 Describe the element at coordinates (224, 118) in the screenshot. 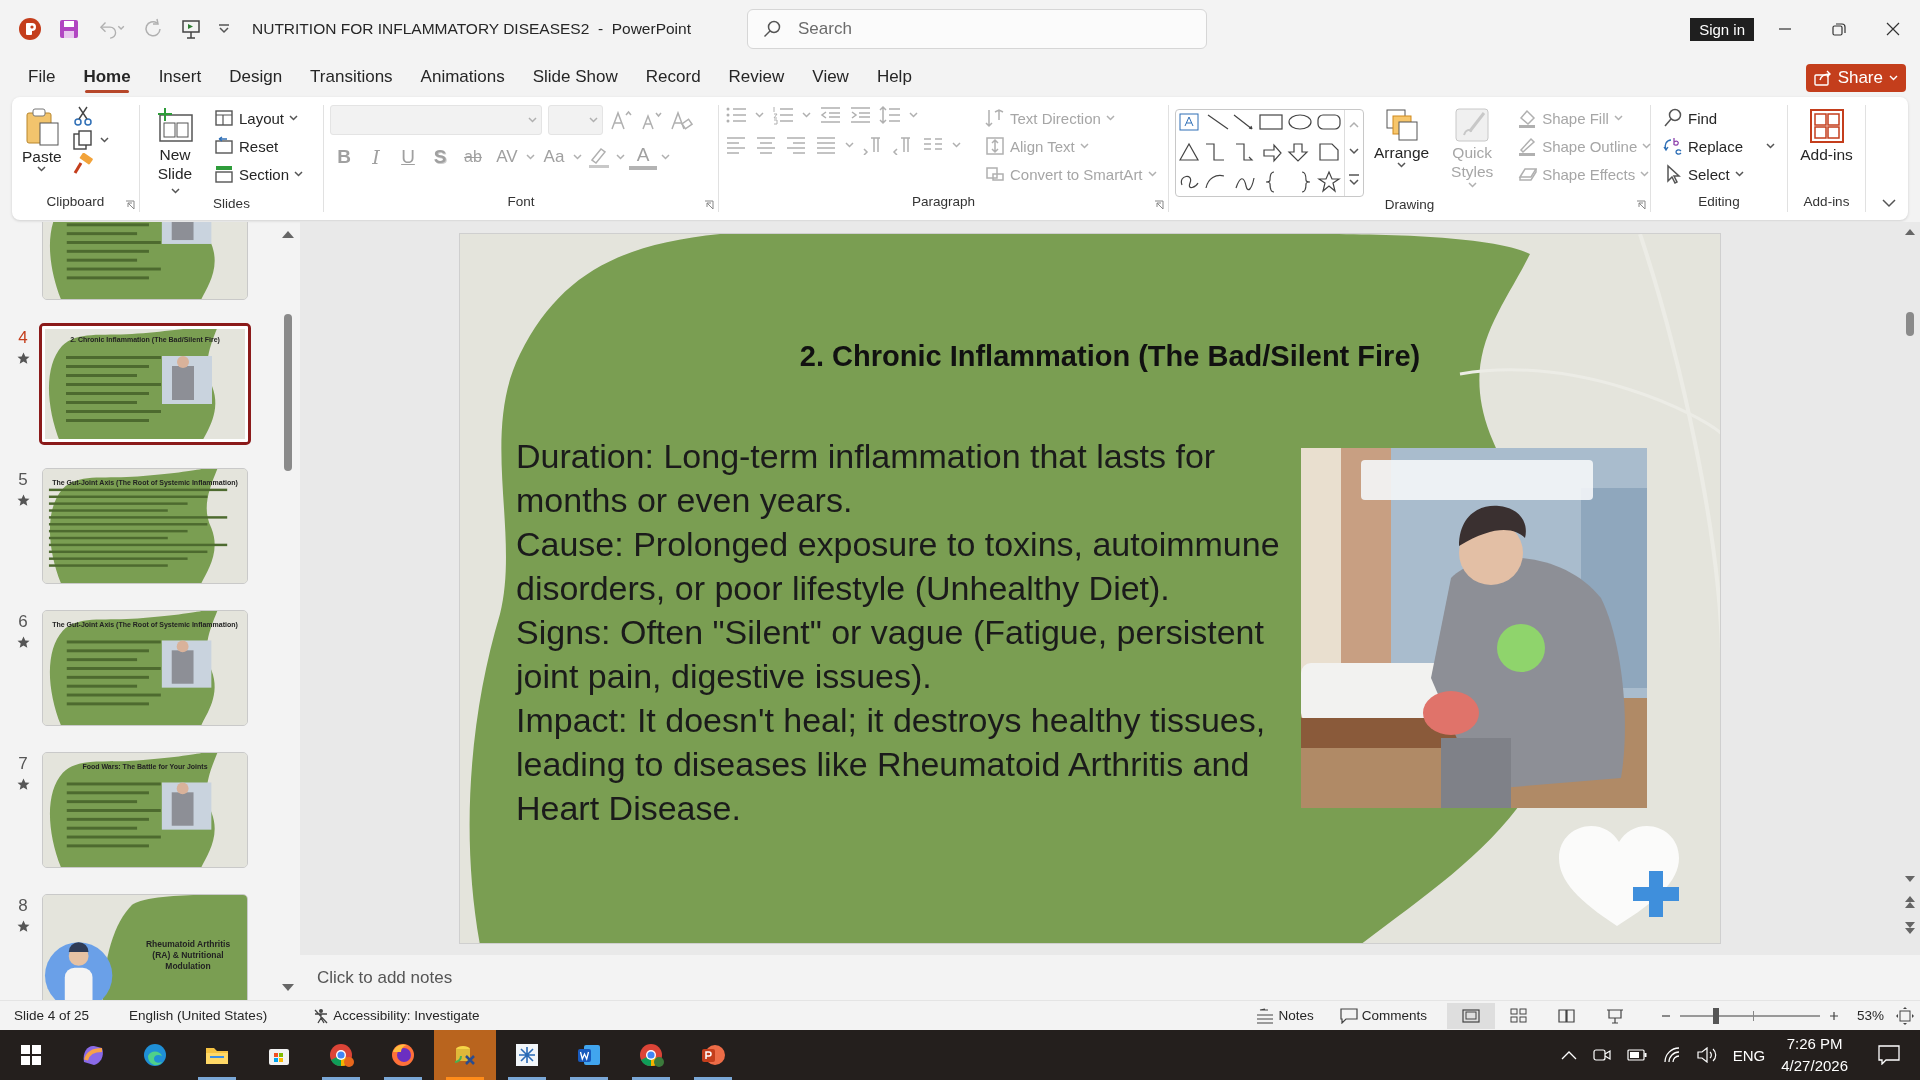

I see `layout-icon` at that location.